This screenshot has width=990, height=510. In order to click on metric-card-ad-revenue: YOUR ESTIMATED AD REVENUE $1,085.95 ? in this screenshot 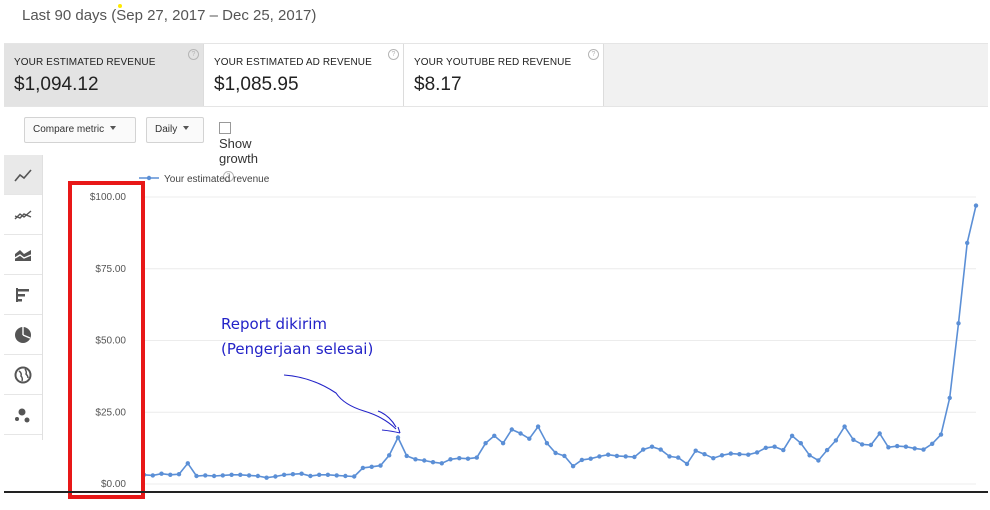, I will do `click(304, 75)`.